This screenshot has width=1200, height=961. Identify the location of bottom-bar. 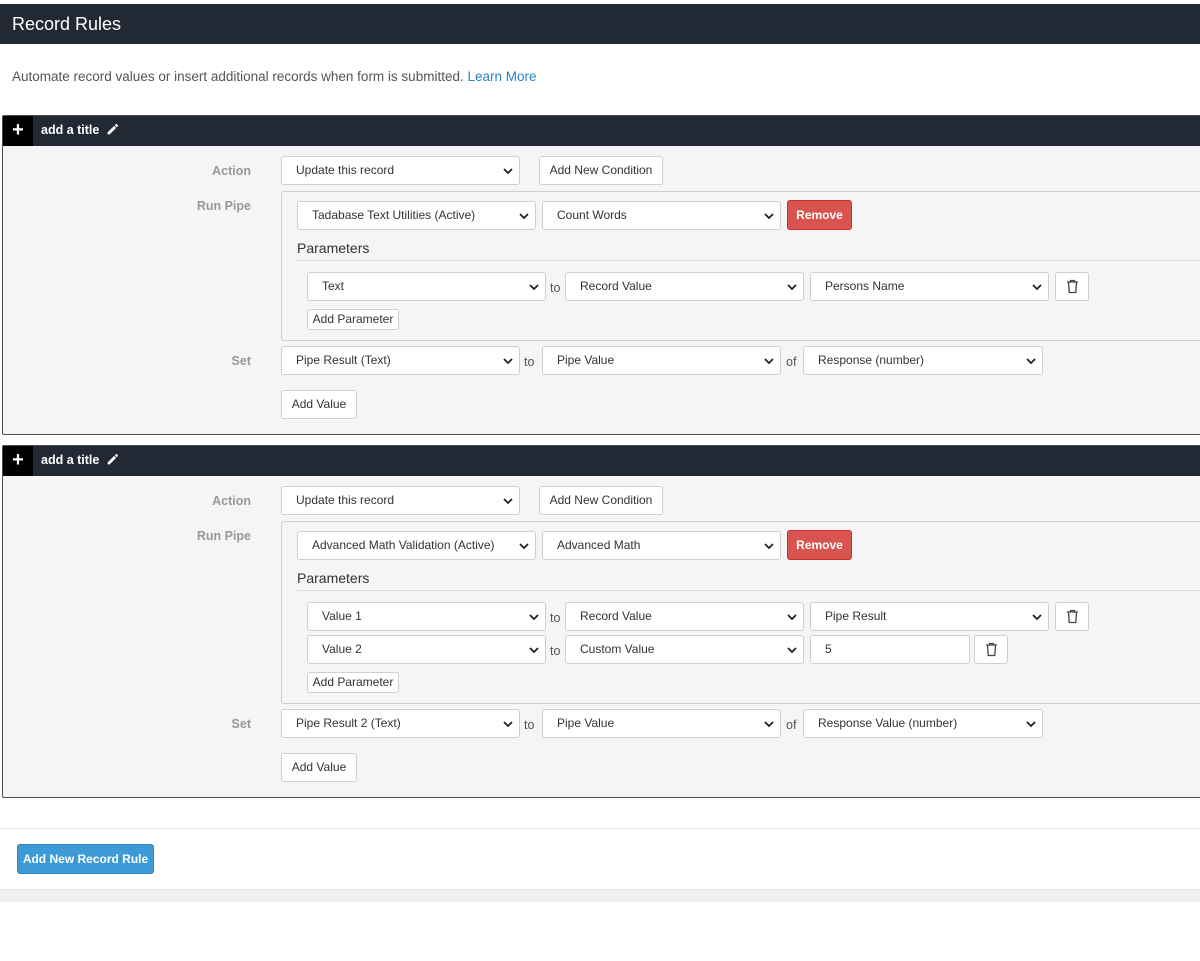
(600, 895).